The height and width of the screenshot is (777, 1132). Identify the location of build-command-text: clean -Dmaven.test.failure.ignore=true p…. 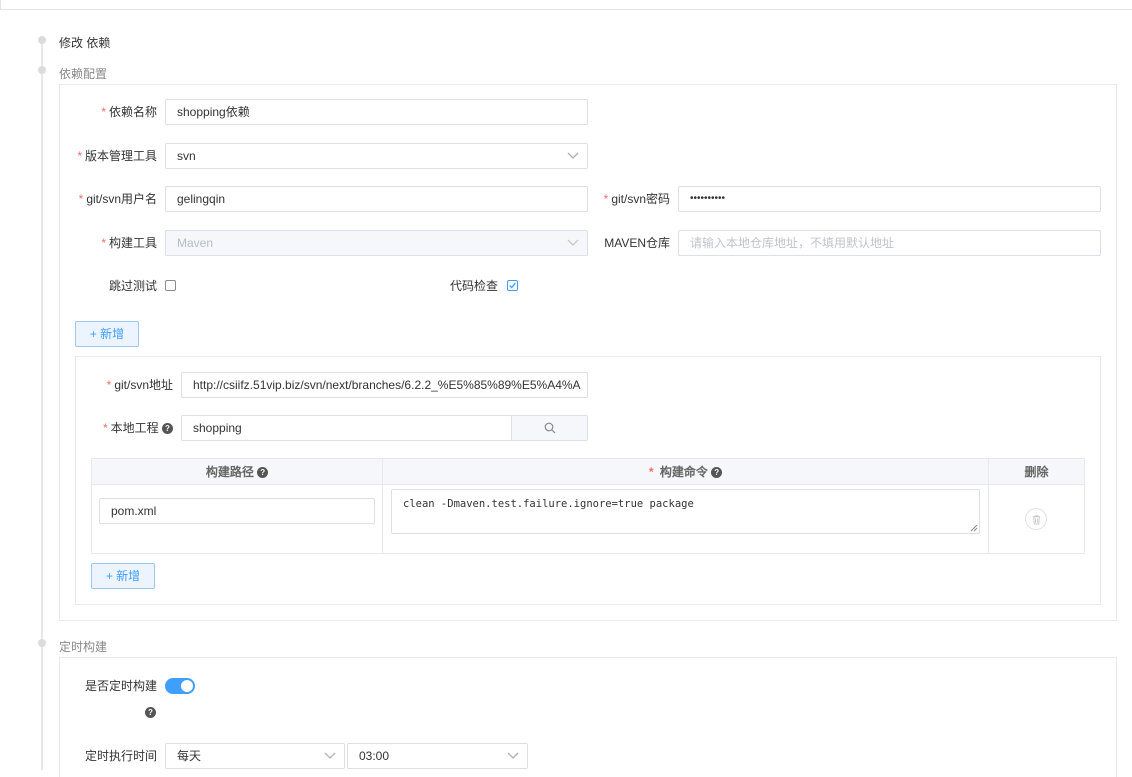
(548, 504).